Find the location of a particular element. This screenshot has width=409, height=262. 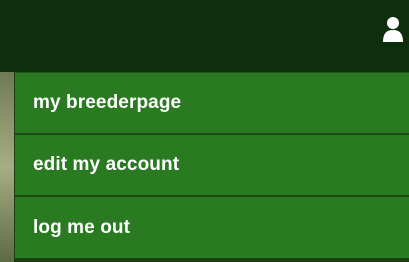

page-background-edge is located at coordinates (7, 167).